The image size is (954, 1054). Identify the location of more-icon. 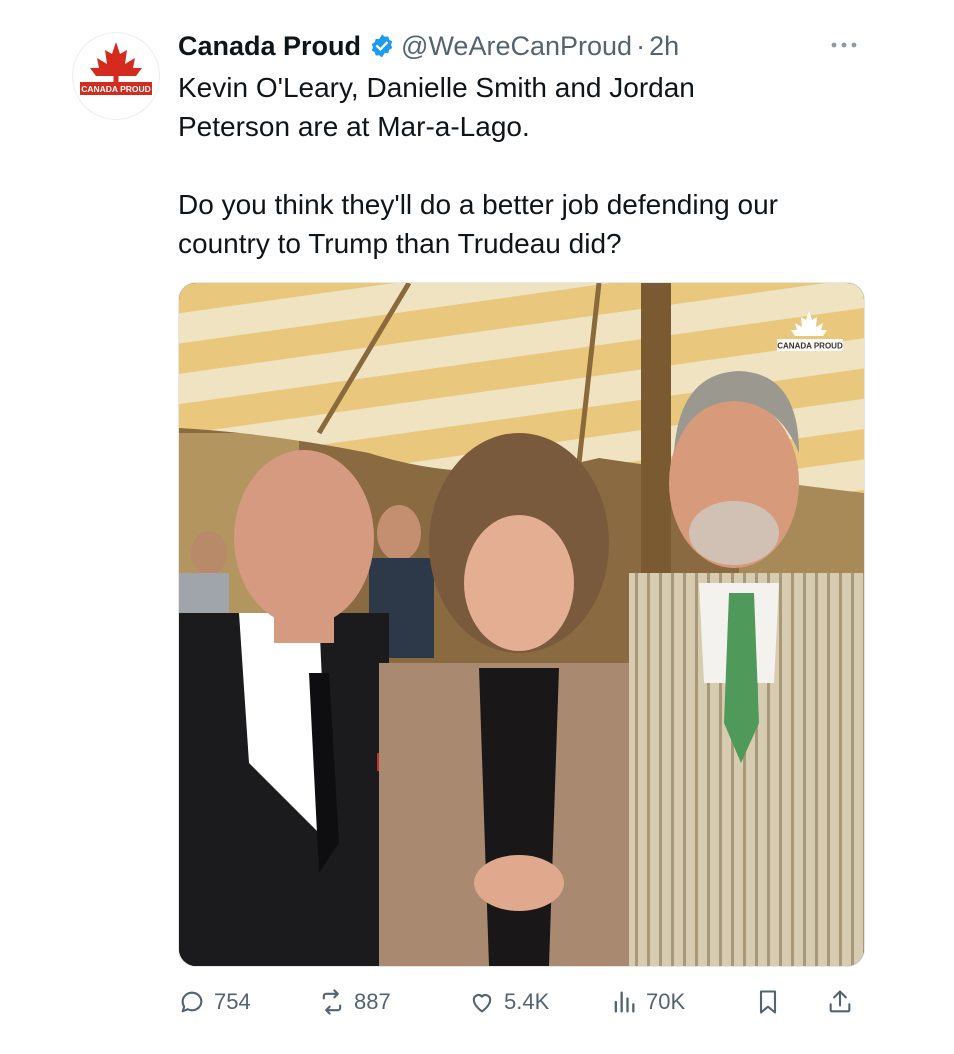
(844, 45).